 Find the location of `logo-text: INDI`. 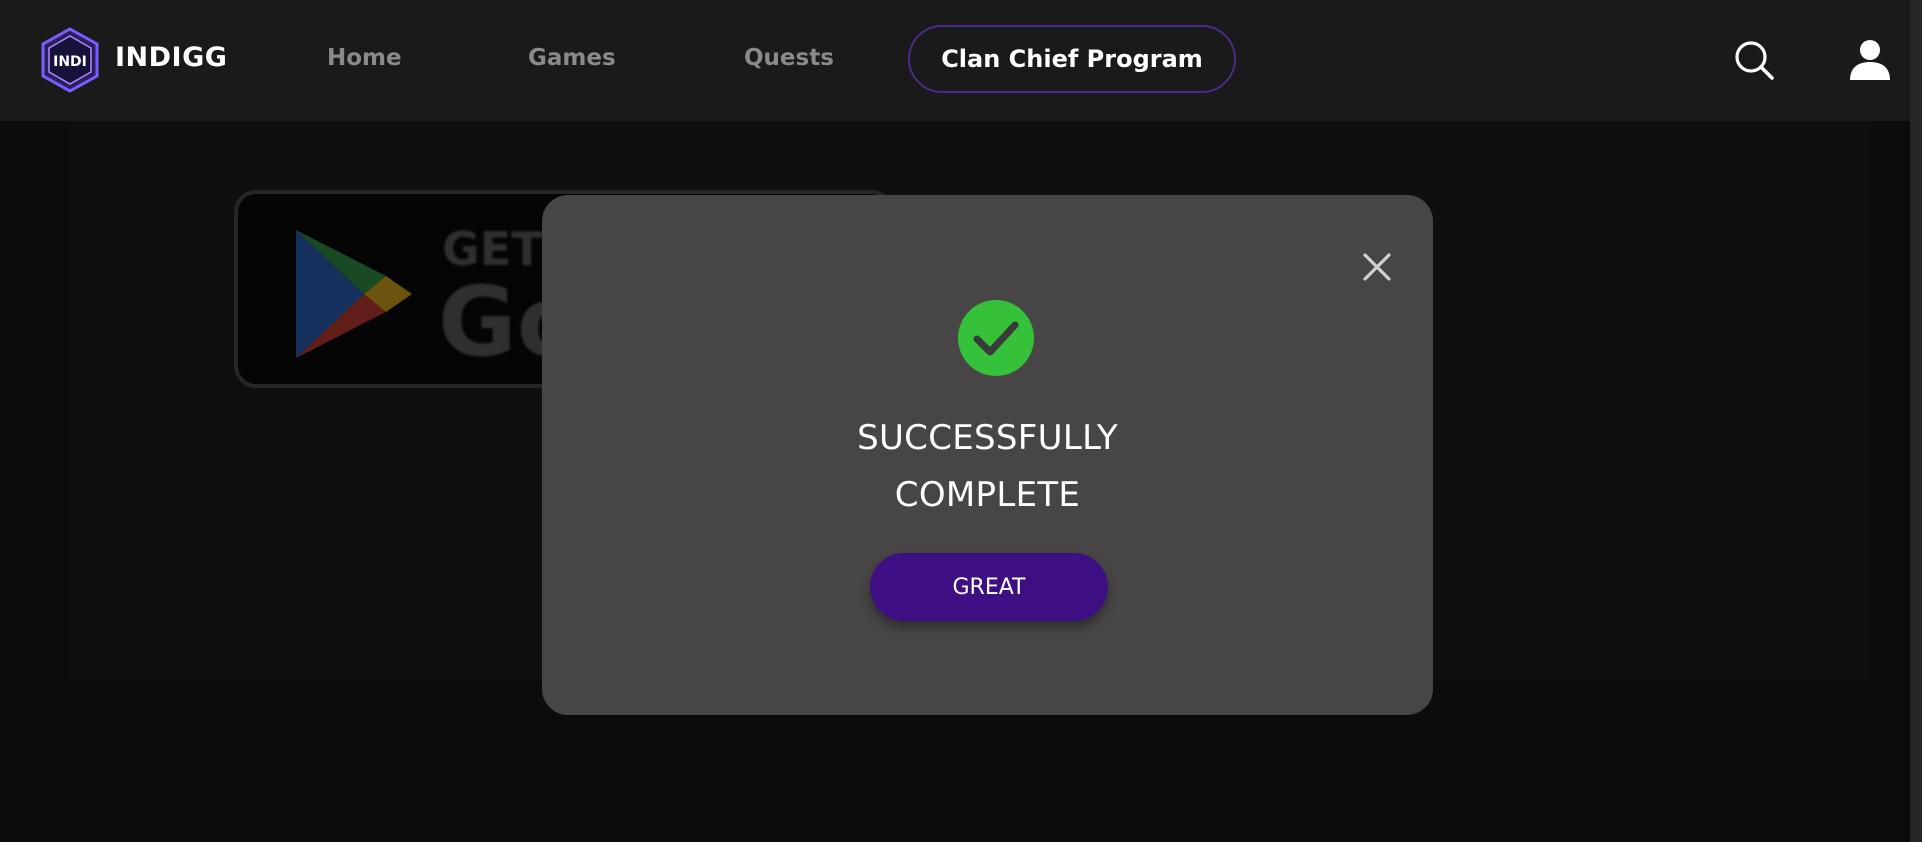

logo-text: INDI is located at coordinates (70, 62).